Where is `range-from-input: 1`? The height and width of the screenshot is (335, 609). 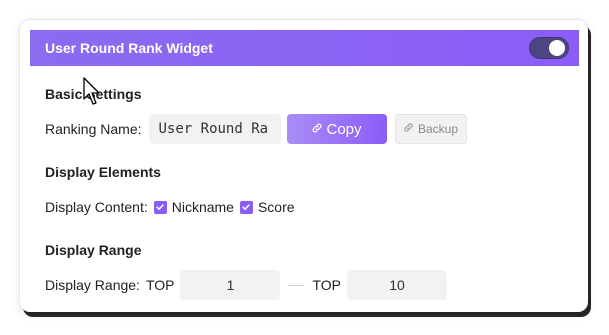
range-from-input: 1 is located at coordinates (230, 285).